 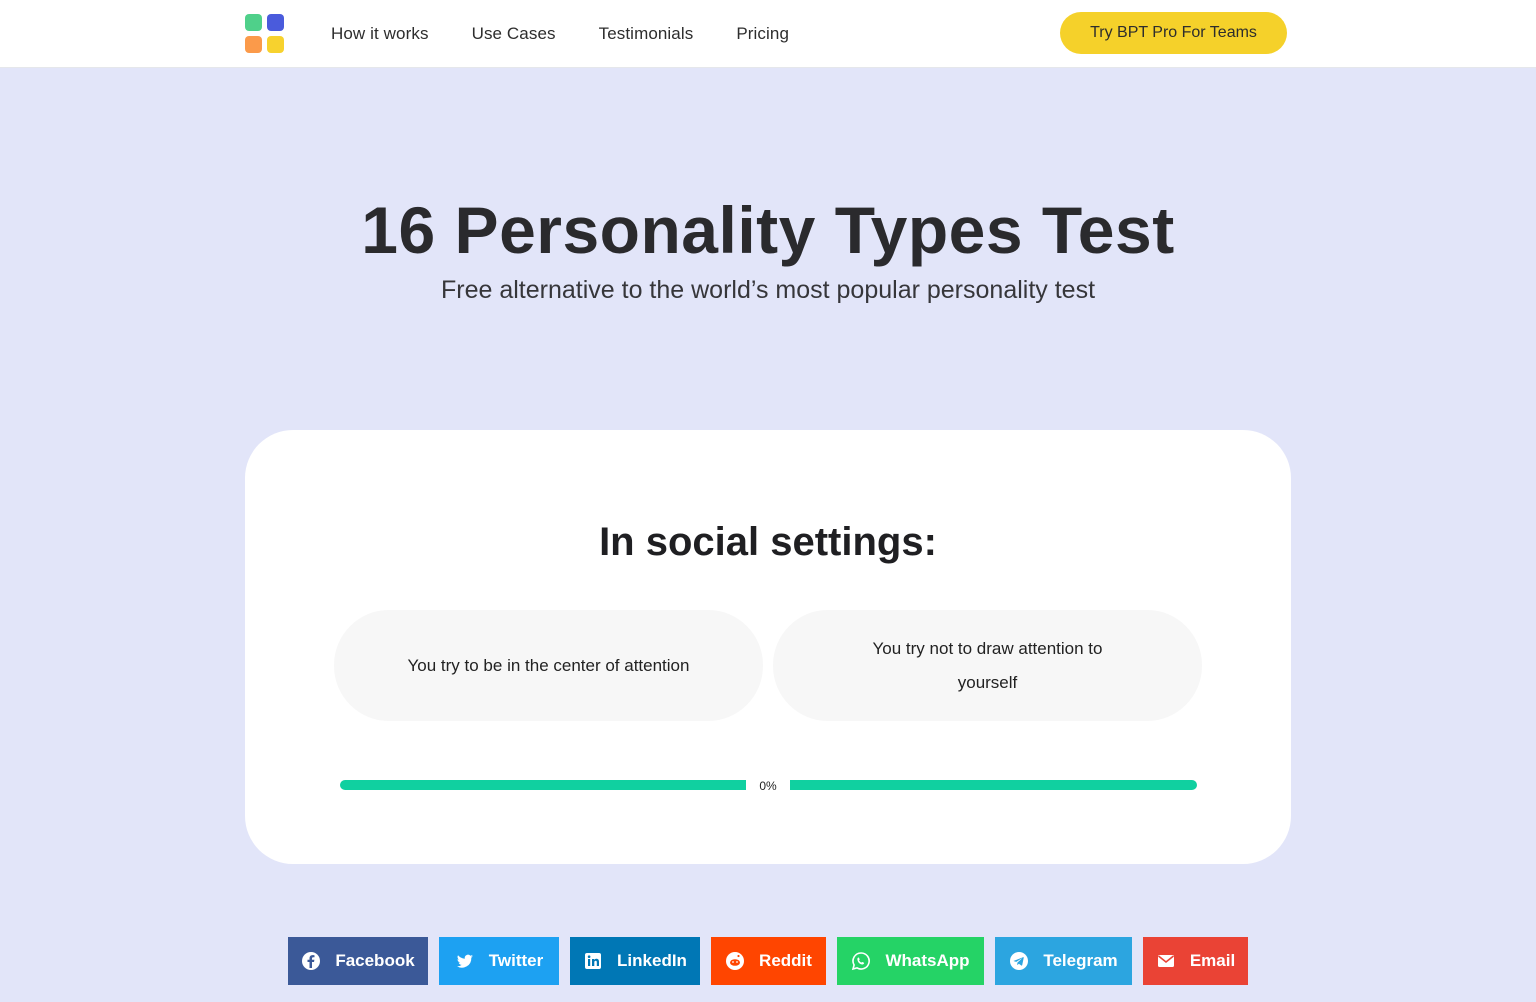 I want to click on facebook-icon, so click(x=311, y=961).